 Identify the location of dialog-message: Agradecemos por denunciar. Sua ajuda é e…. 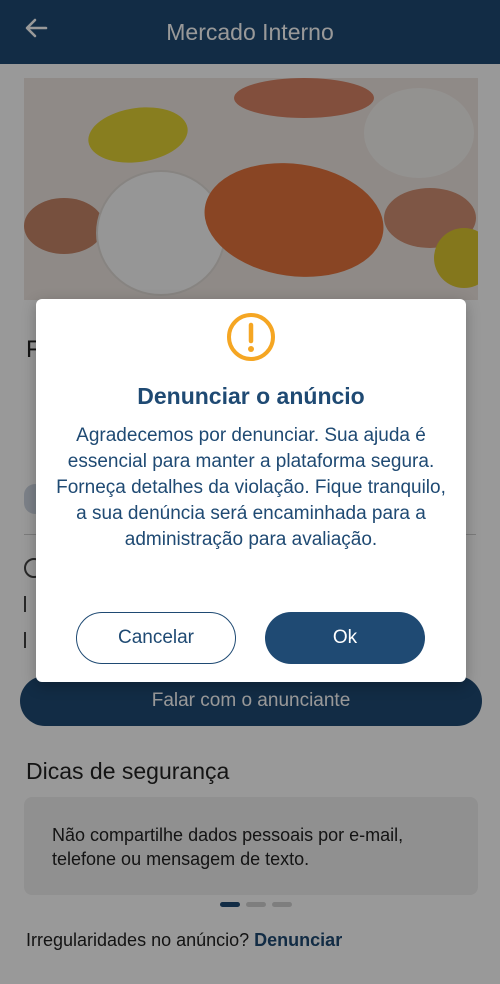
(251, 487).